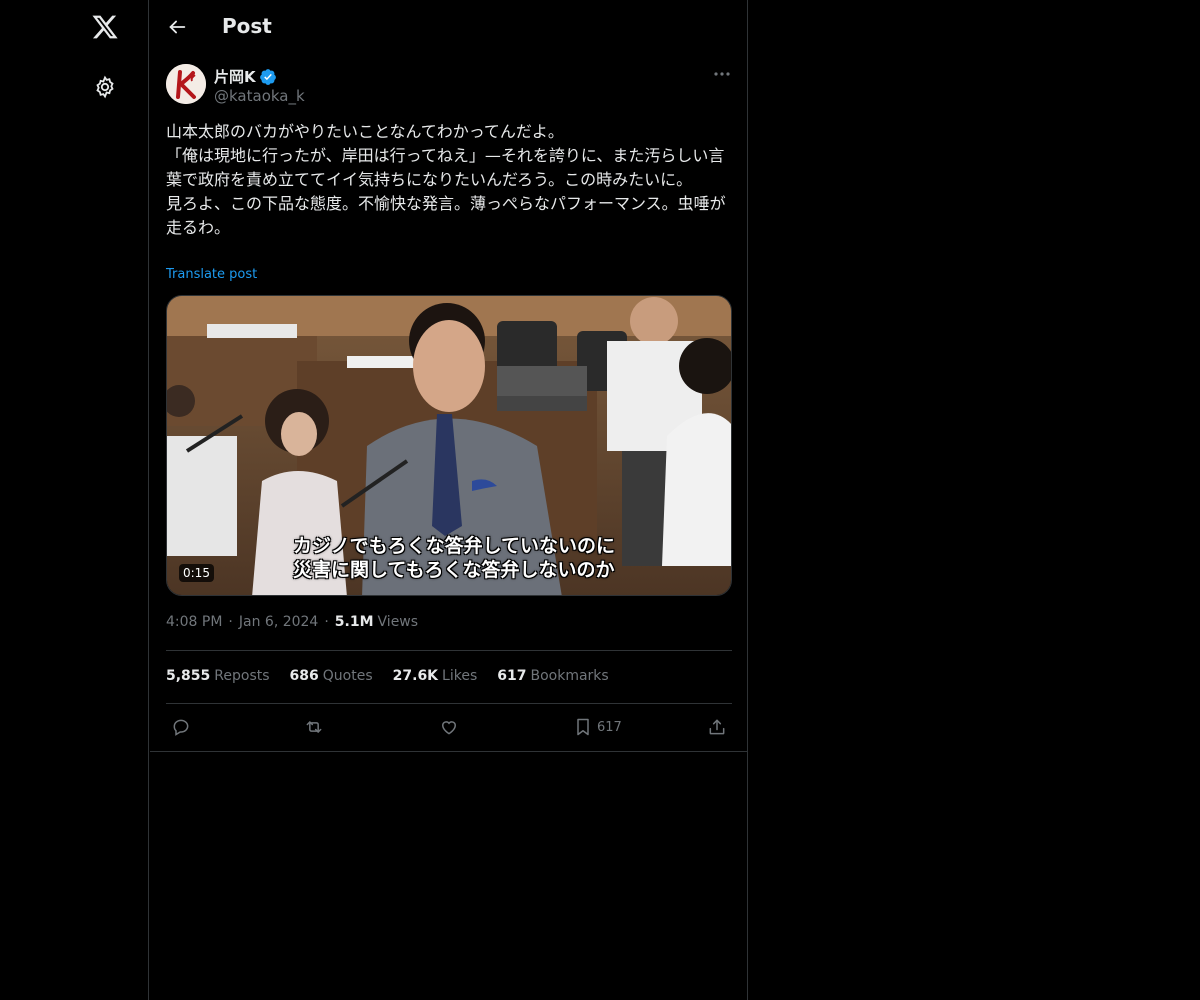  I want to click on author-name-row: 片岡K, so click(245, 76).